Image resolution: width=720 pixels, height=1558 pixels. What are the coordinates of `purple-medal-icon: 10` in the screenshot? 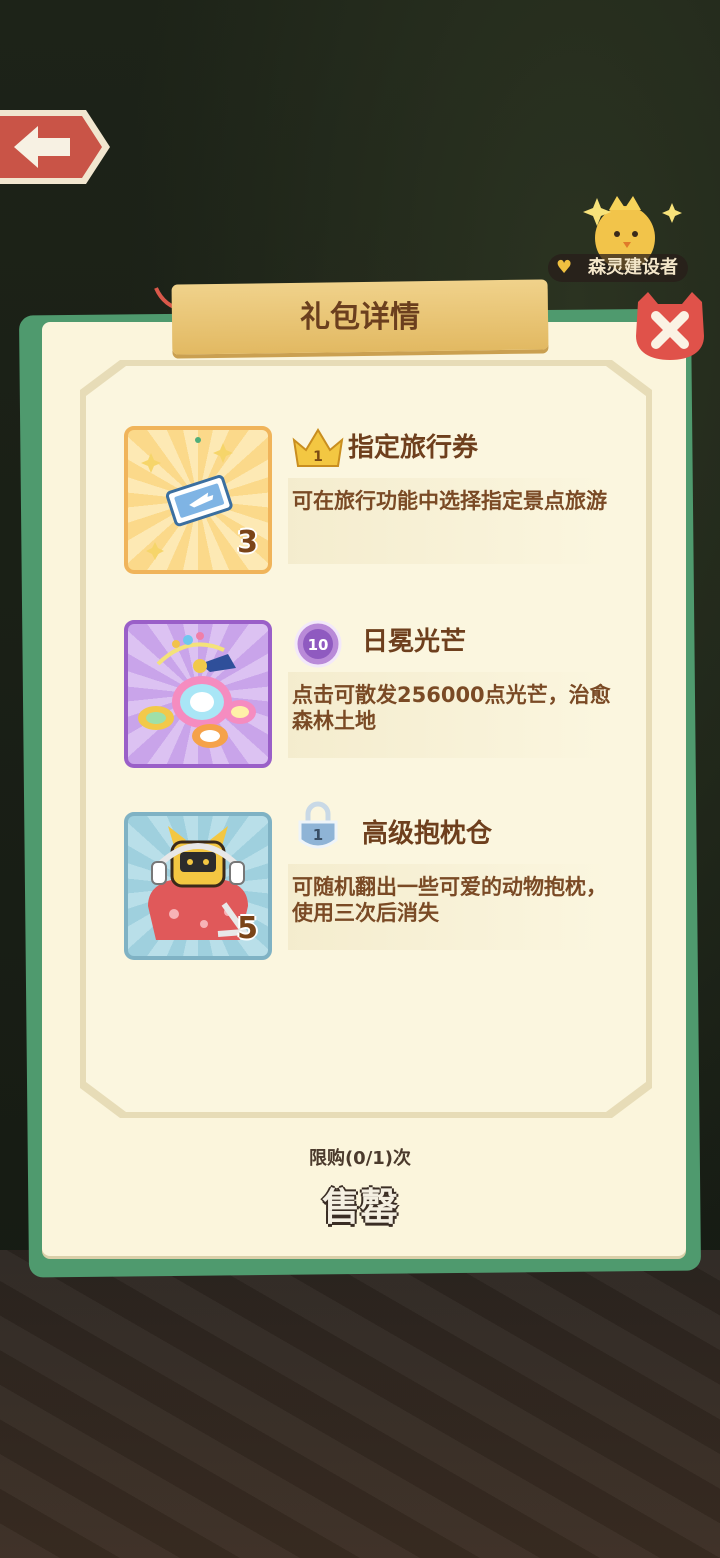 It's located at (318, 644).